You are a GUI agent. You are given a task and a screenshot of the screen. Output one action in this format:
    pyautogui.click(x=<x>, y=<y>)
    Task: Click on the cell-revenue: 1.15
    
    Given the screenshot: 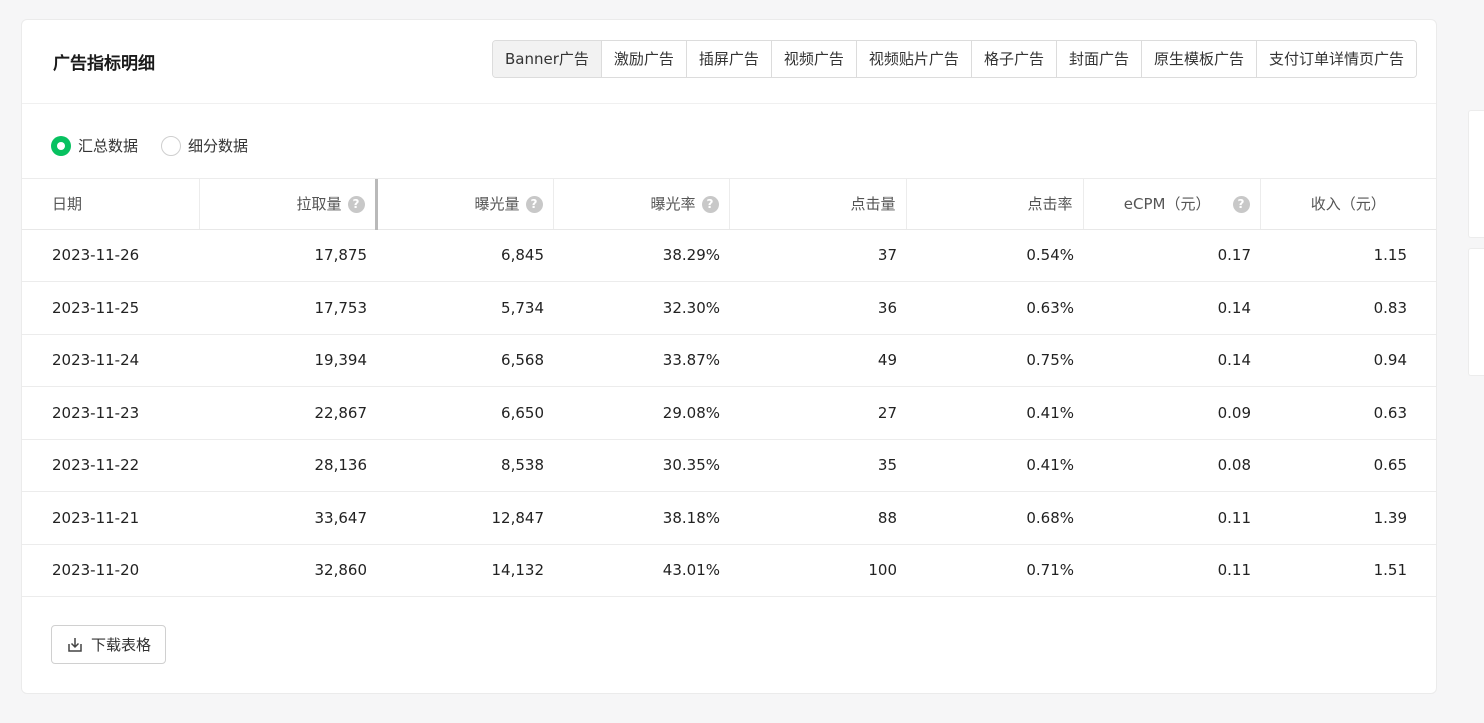 What is the action you would take?
    pyautogui.click(x=1348, y=255)
    